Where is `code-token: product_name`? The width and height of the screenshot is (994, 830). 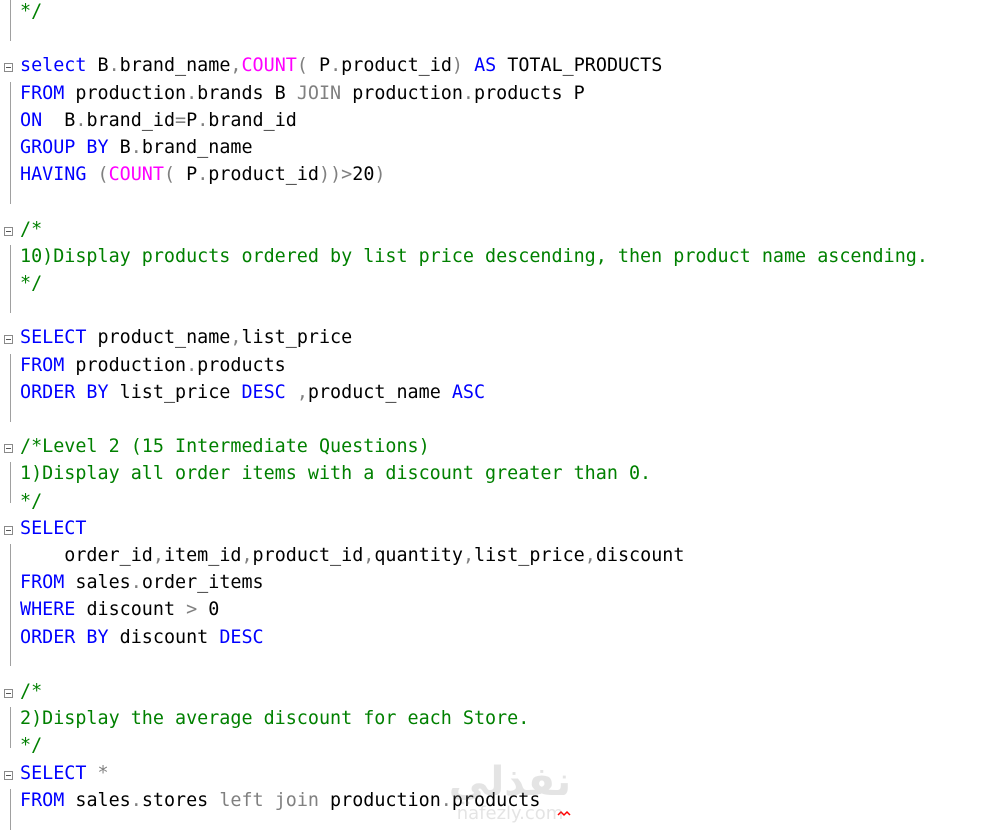 code-token: product_name is located at coordinates (158, 338).